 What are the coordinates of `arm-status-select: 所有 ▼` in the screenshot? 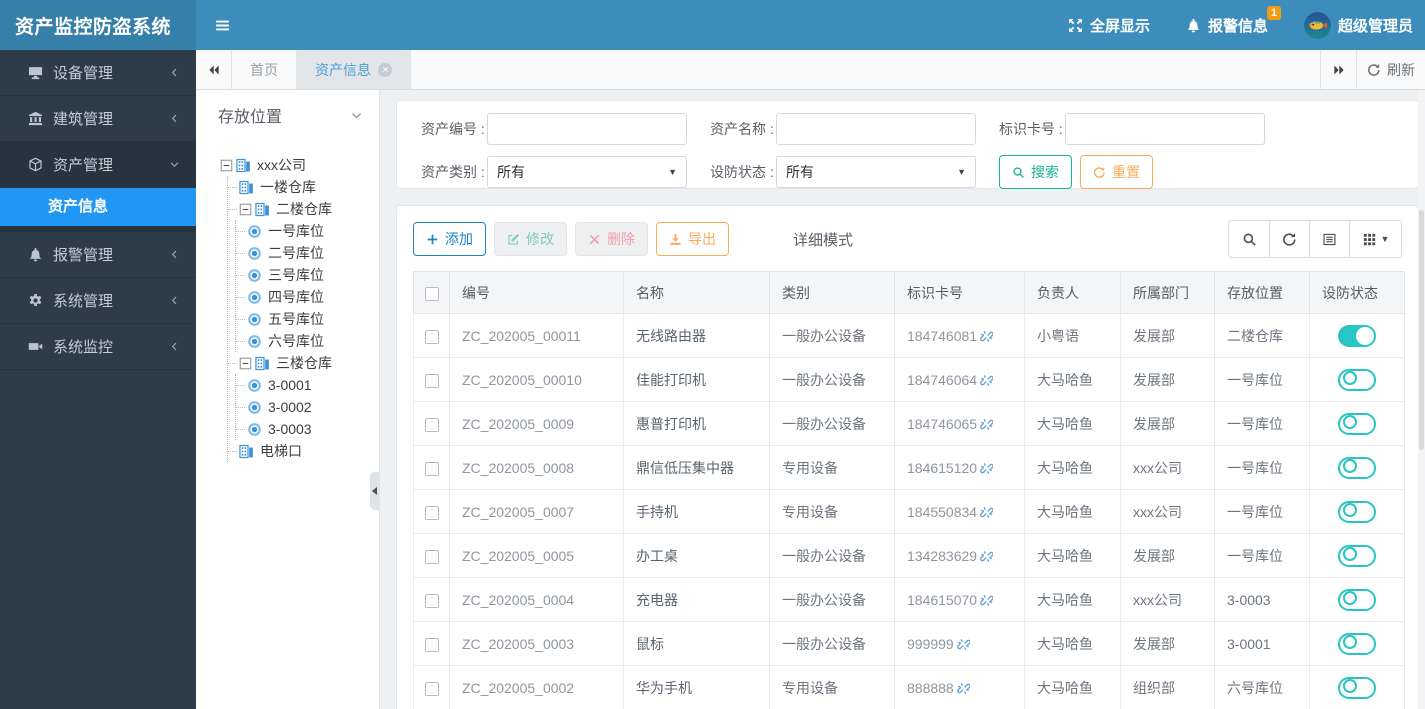 It's located at (876, 172).